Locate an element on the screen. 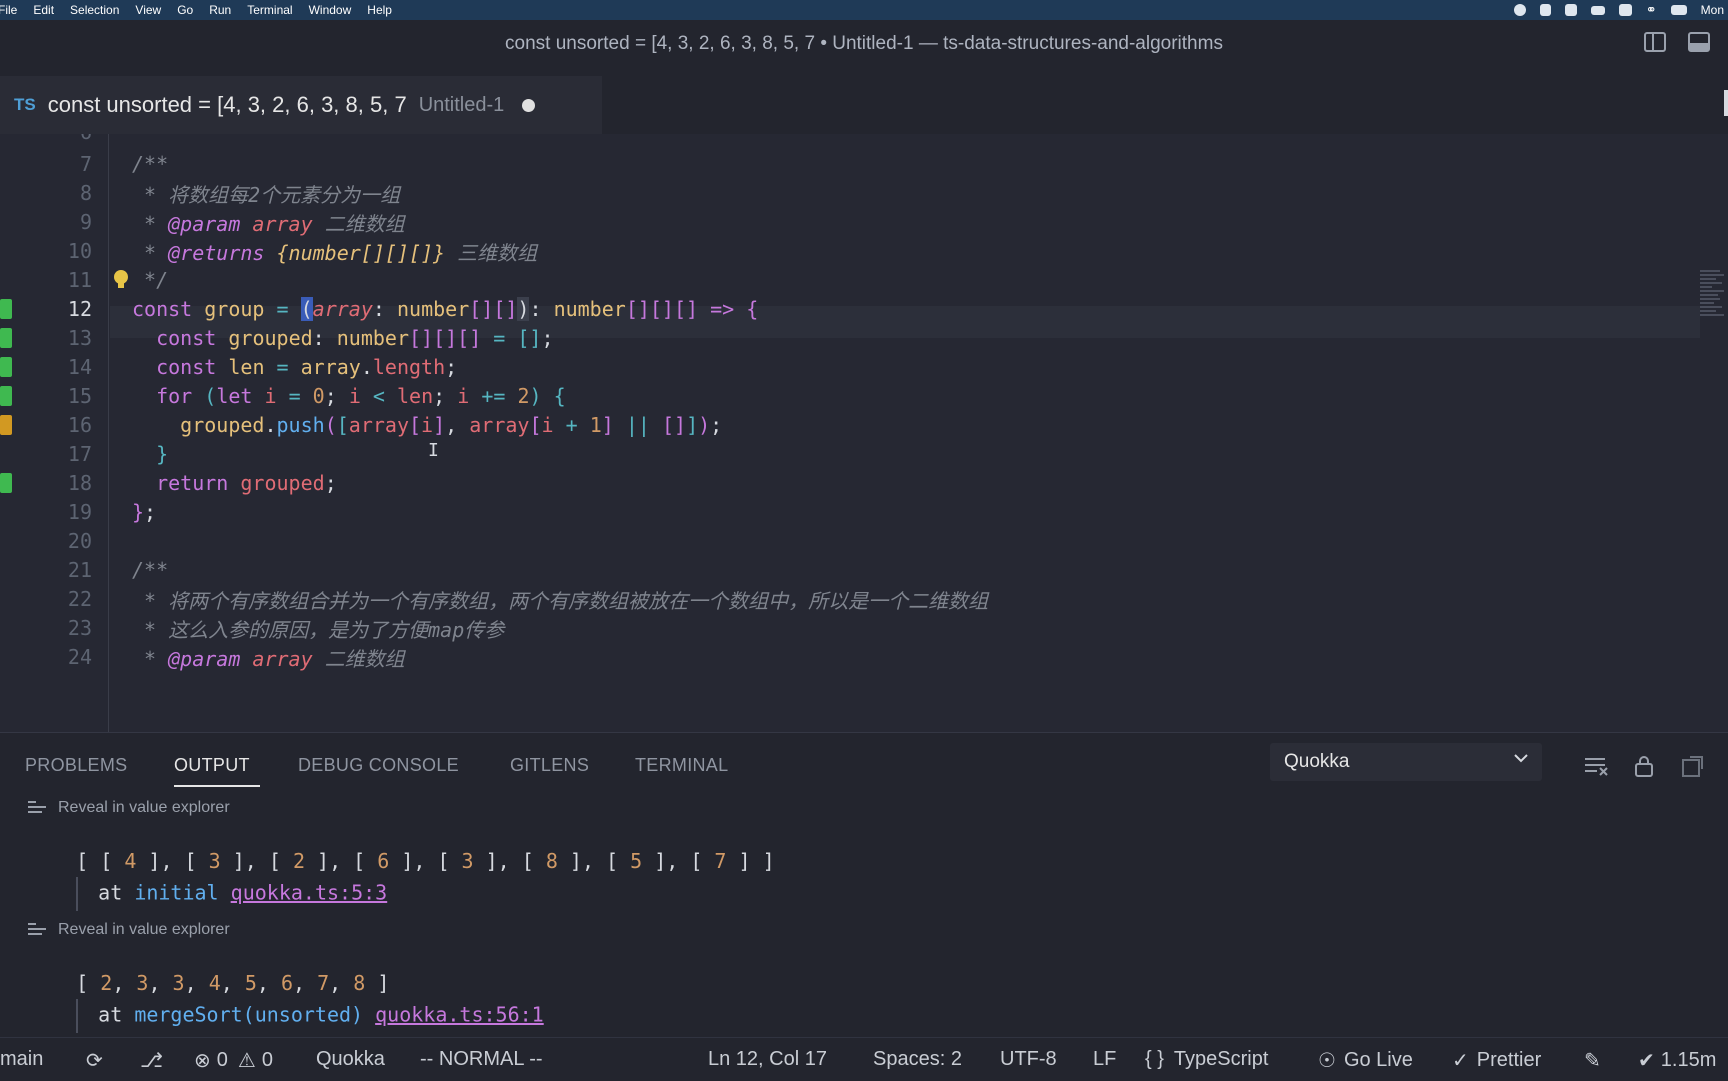  chevron-down-icon is located at coordinates (1521, 758).